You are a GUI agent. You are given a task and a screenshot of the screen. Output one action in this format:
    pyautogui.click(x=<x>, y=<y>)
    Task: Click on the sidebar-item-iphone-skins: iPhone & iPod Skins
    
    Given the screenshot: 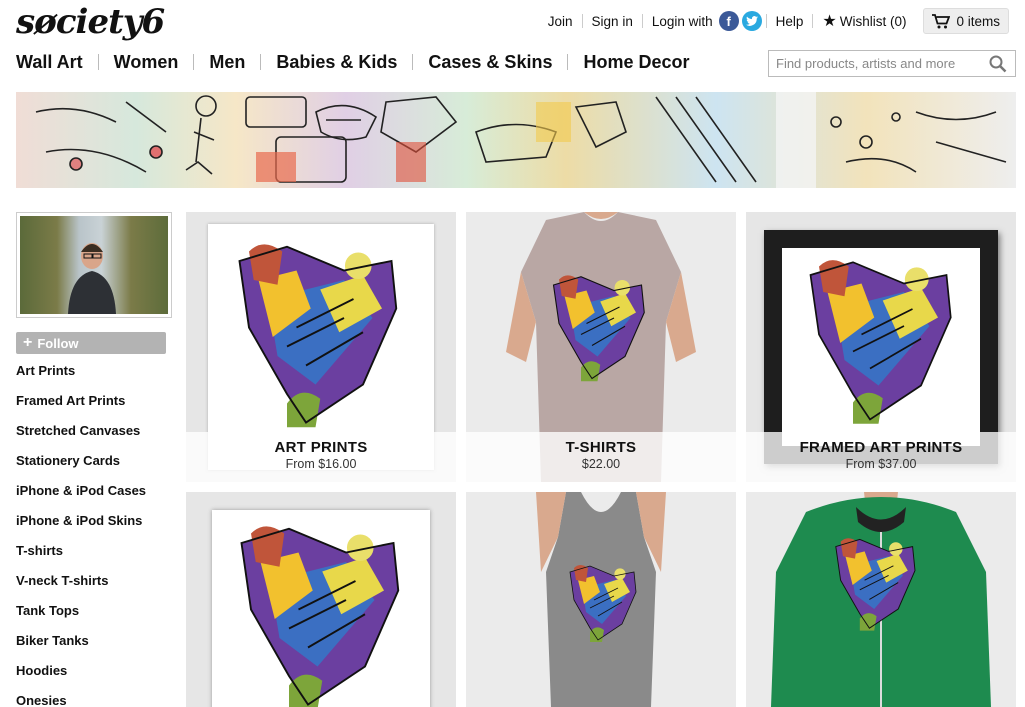 What is the action you would take?
    pyautogui.click(x=81, y=525)
    